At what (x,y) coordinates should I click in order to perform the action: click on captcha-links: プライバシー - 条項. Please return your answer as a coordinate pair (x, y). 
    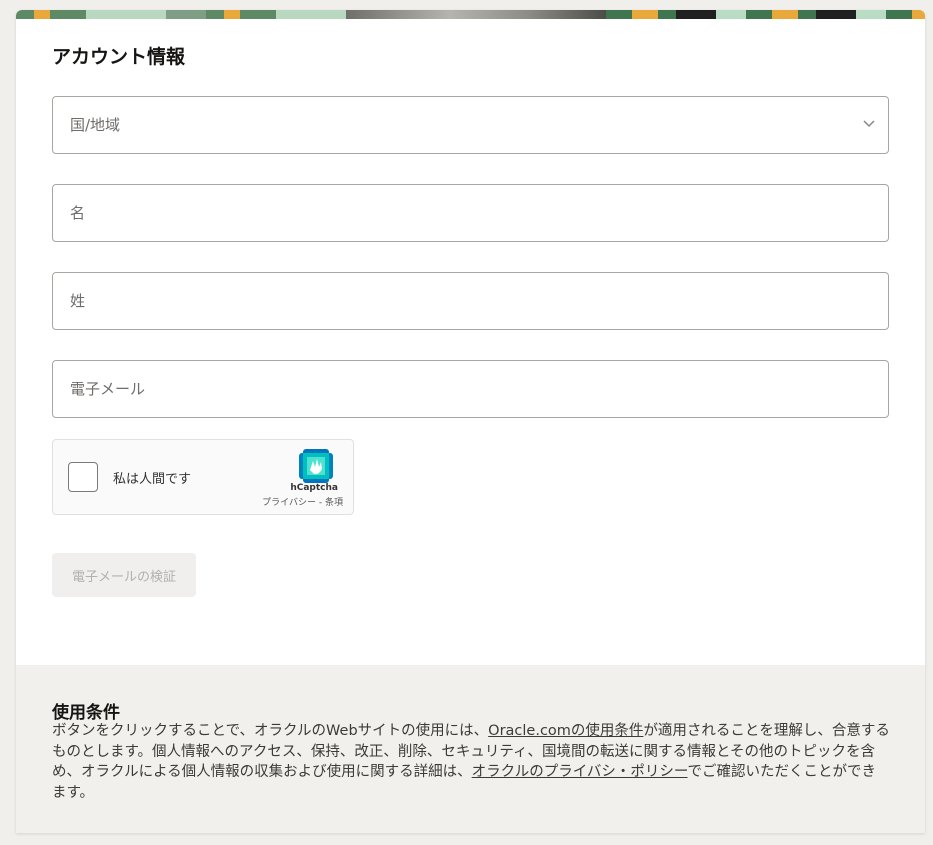
    Looking at the image, I should click on (302, 501).